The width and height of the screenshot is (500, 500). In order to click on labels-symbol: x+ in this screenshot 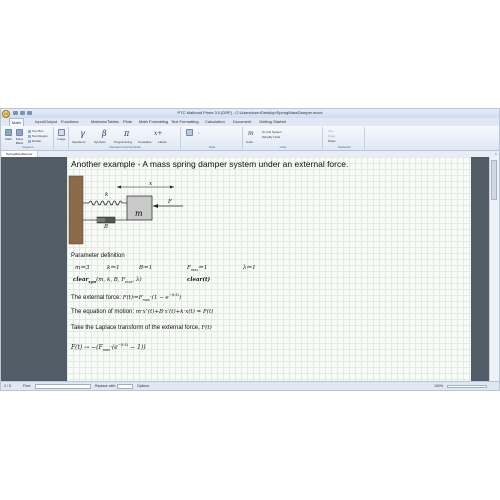, I will do `click(158, 133)`.